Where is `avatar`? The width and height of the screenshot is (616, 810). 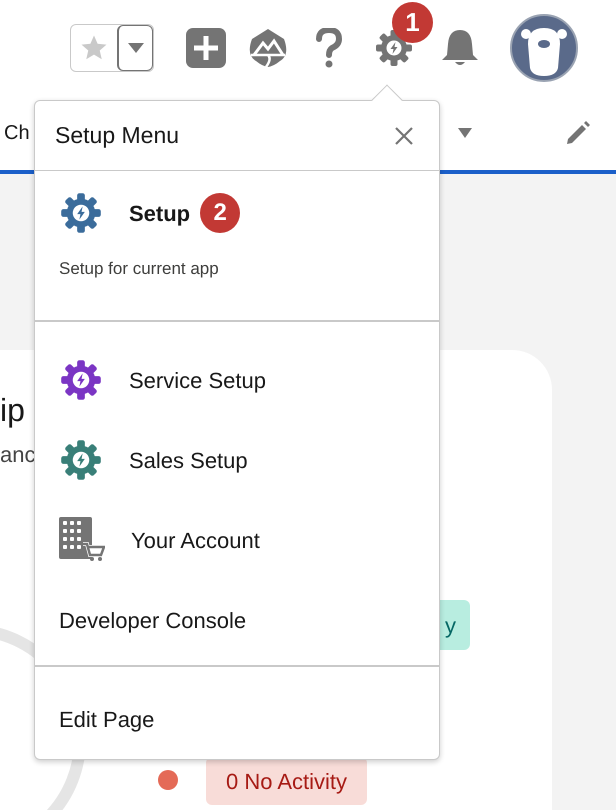 avatar is located at coordinates (544, 48).